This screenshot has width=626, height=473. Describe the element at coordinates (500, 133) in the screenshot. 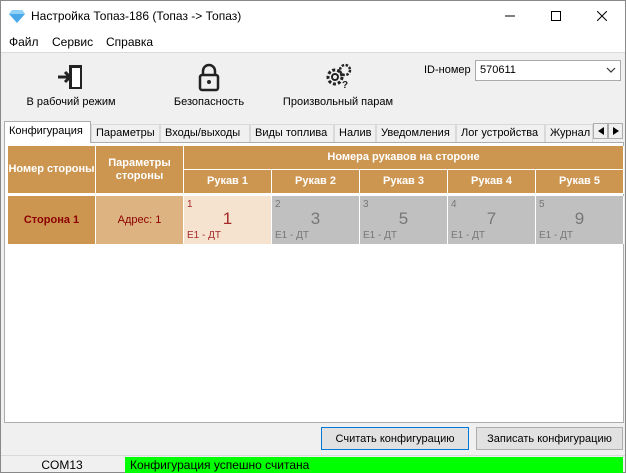

I see `tab-device-log: Лог устройства` at that location.